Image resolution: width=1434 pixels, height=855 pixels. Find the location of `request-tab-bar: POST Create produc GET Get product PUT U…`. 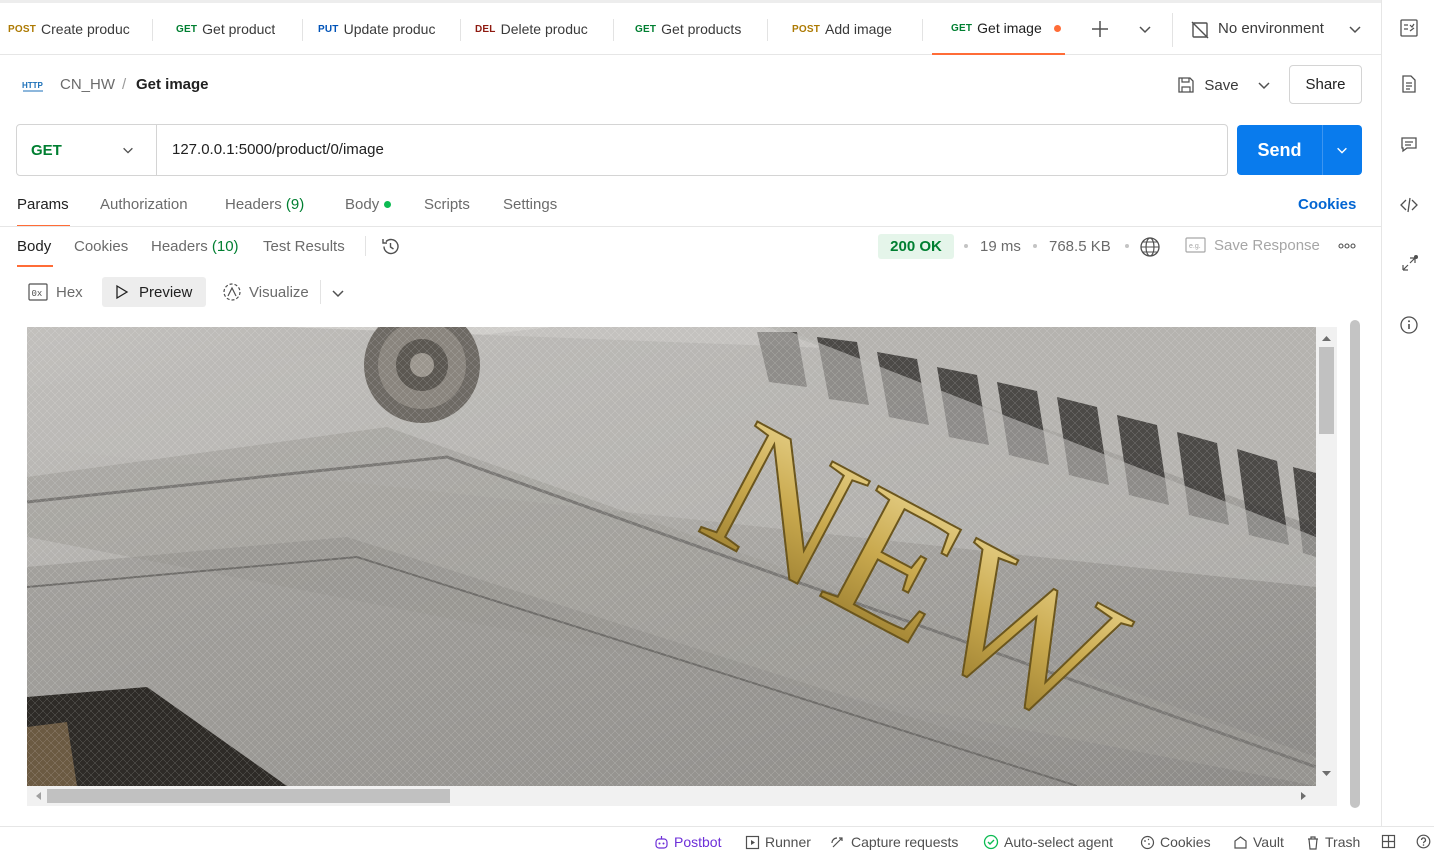

request-tab-bar: POST Create produc GET Get product PUT U… is located at coordinates (690, 27).